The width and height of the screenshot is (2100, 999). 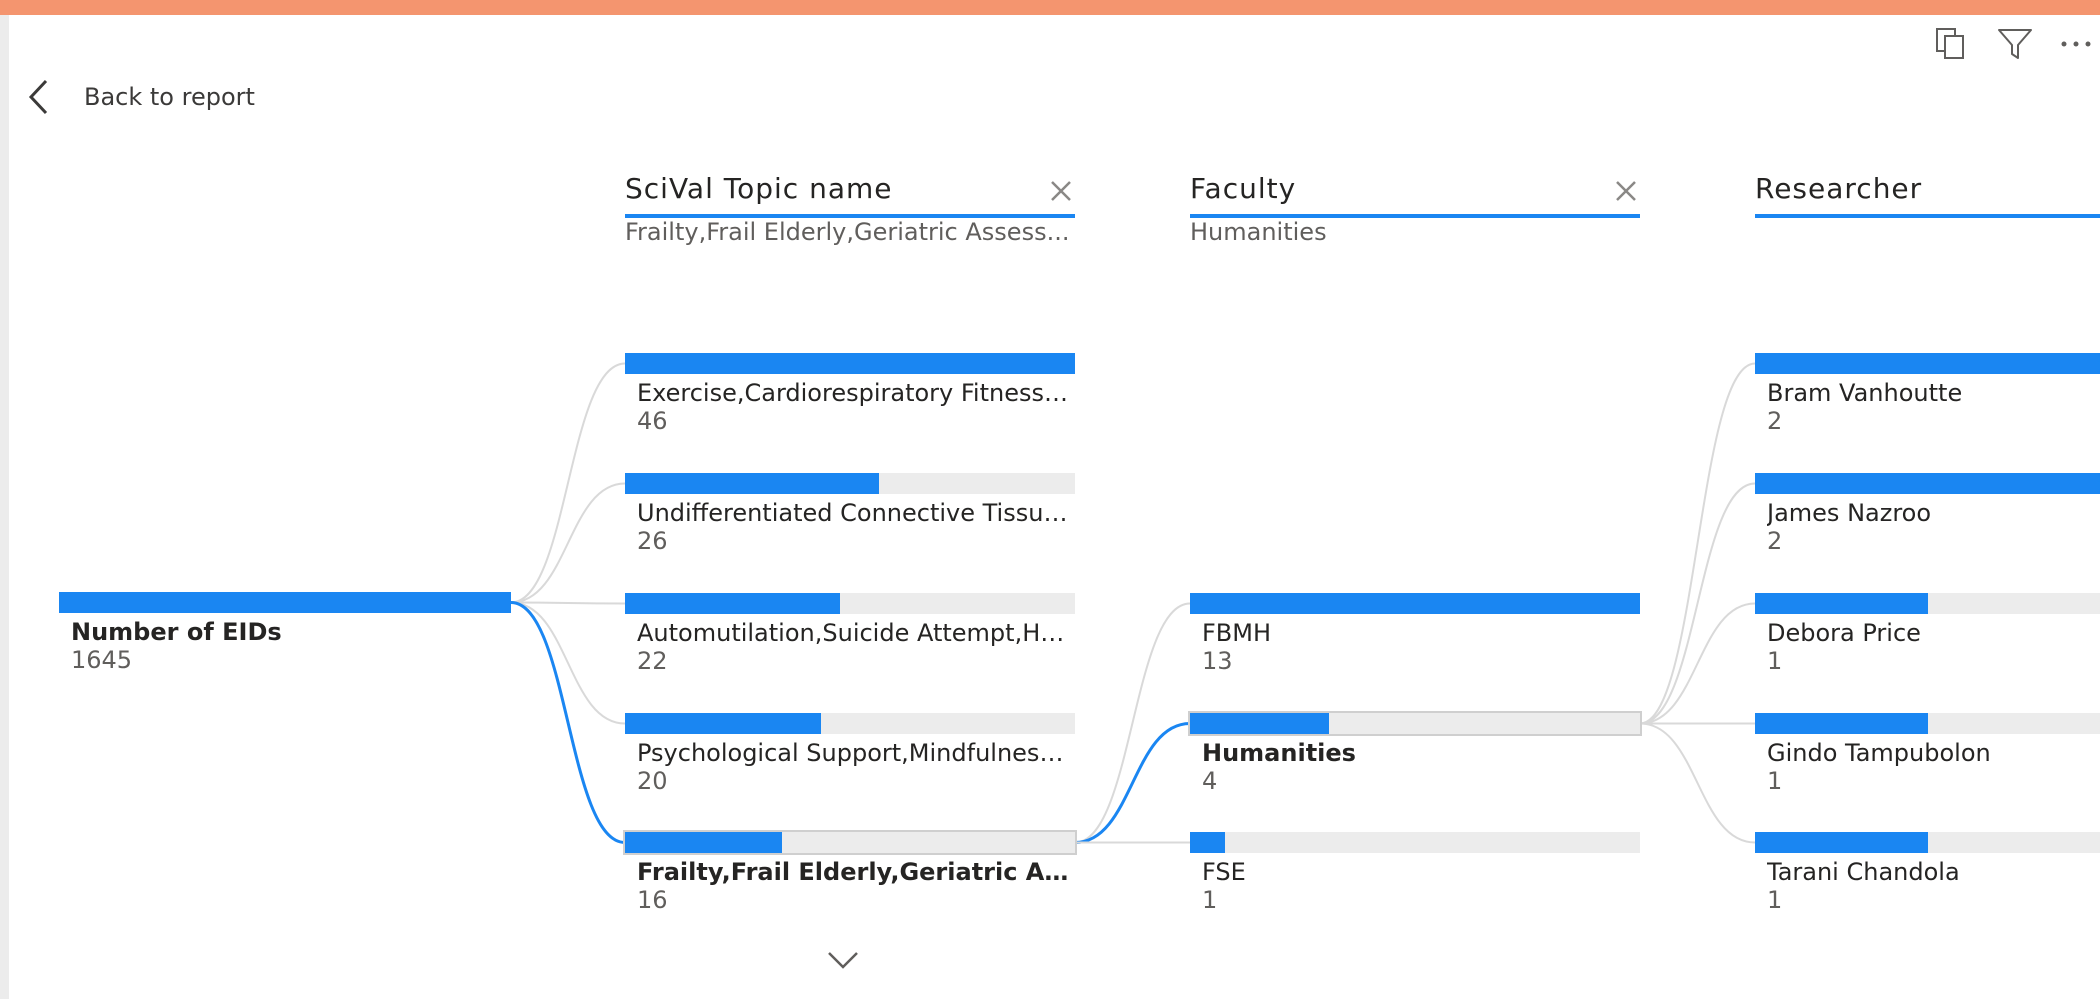 I want to click on node-label: James Nazroo, so click(x=1849, y=513).